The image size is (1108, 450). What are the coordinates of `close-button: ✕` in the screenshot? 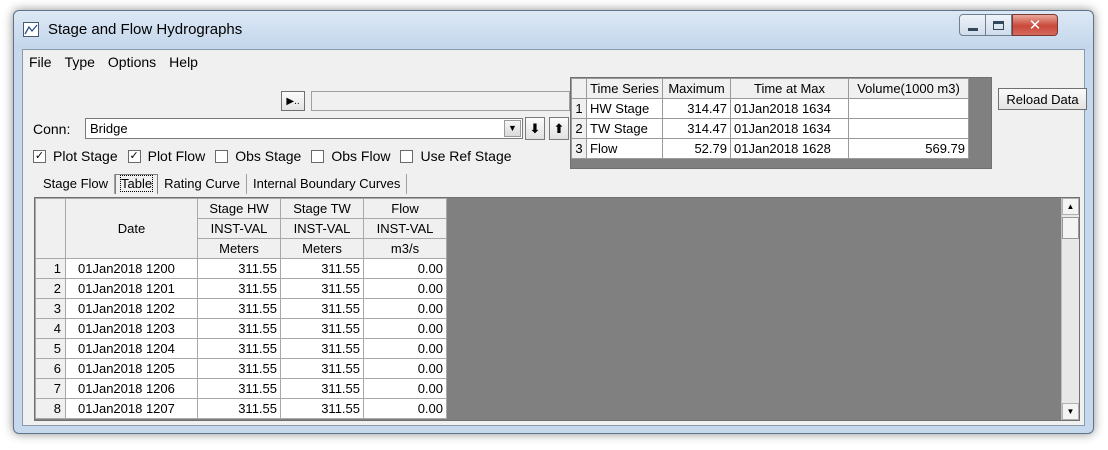 It's located at (1035, 25).